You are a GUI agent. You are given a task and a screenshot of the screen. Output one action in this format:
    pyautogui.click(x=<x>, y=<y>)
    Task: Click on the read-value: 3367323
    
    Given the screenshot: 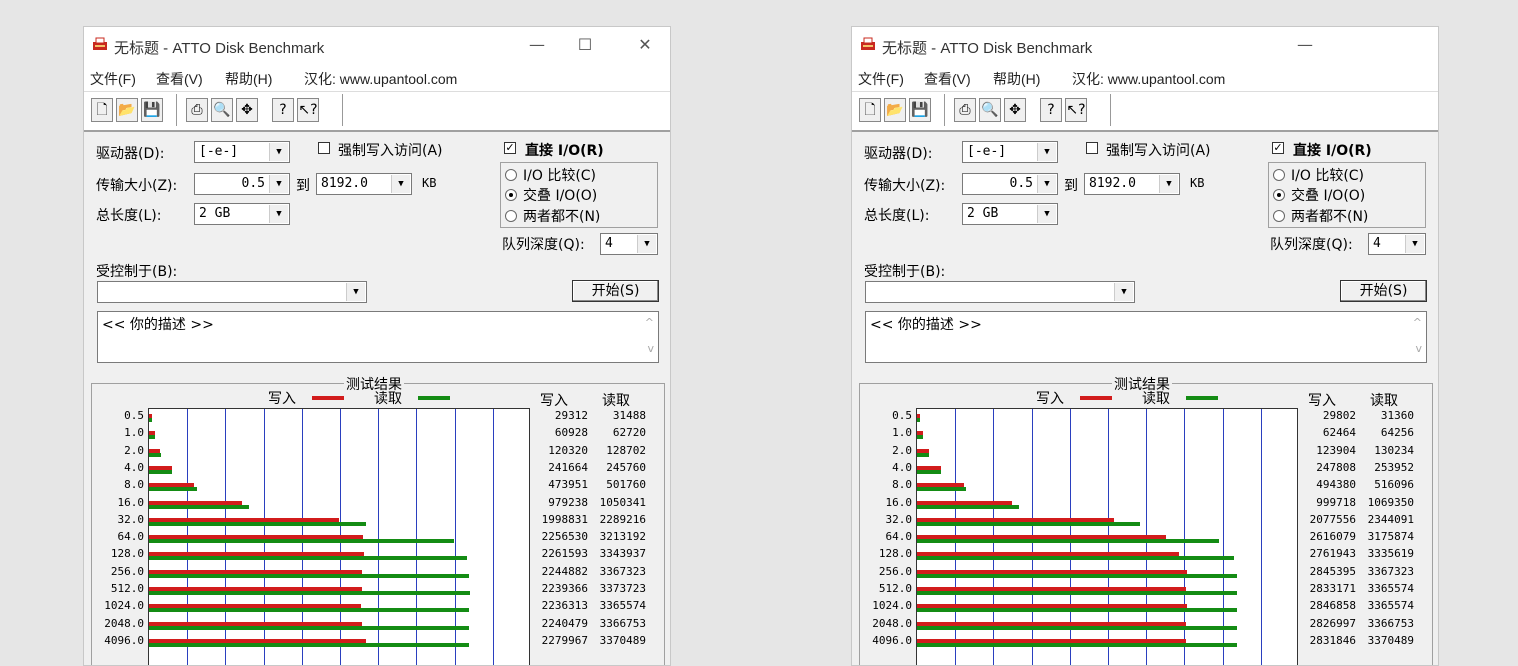 What is the action you would take?
    pyautogui.click(x=622, y=571)
    